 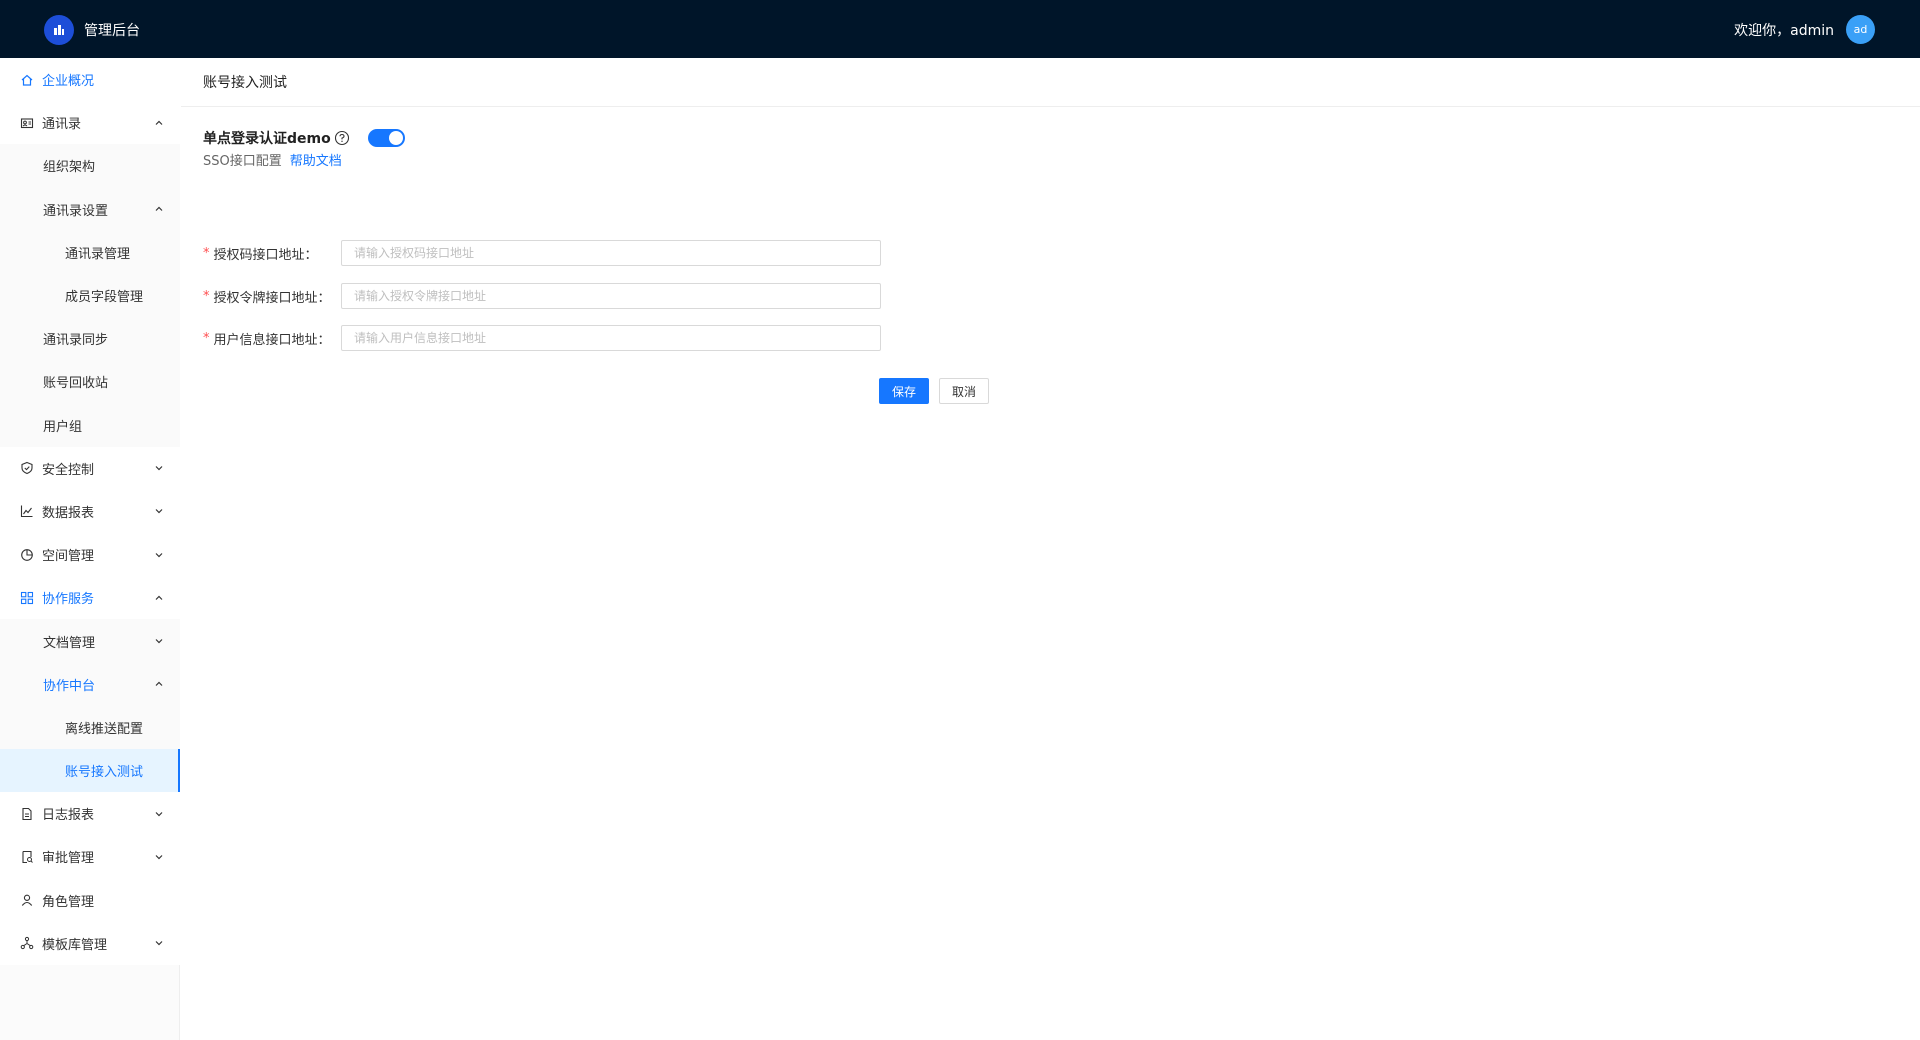 I want to click on sso-subtitle-row: SSO接口配置 帮助文档, so click(x=304, y=159).